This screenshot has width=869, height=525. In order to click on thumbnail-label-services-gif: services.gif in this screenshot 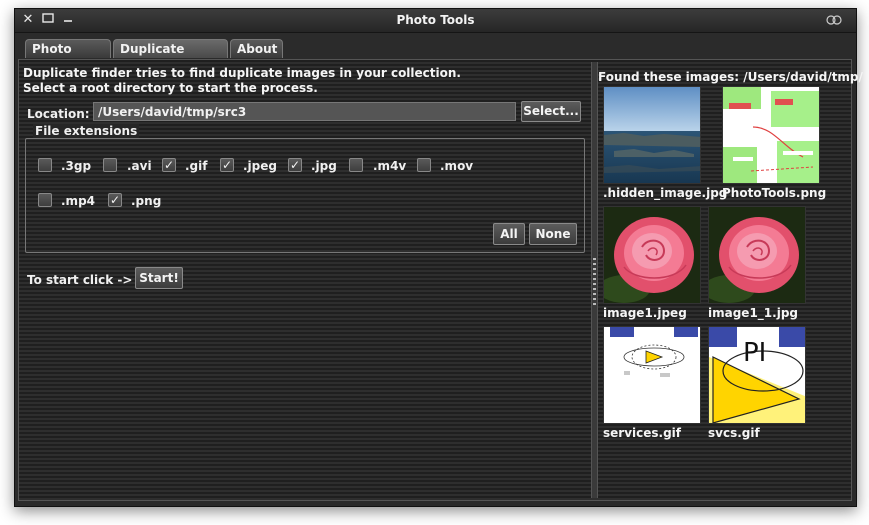, I will do `click(642, 433)`.